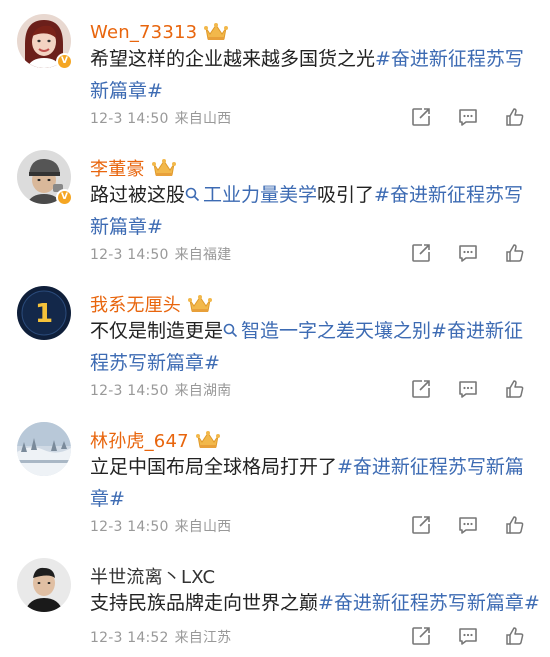  Describe the element at coordinates (138, 195) in the screenshot. I see `comment-body: 路过被这股` at that location.